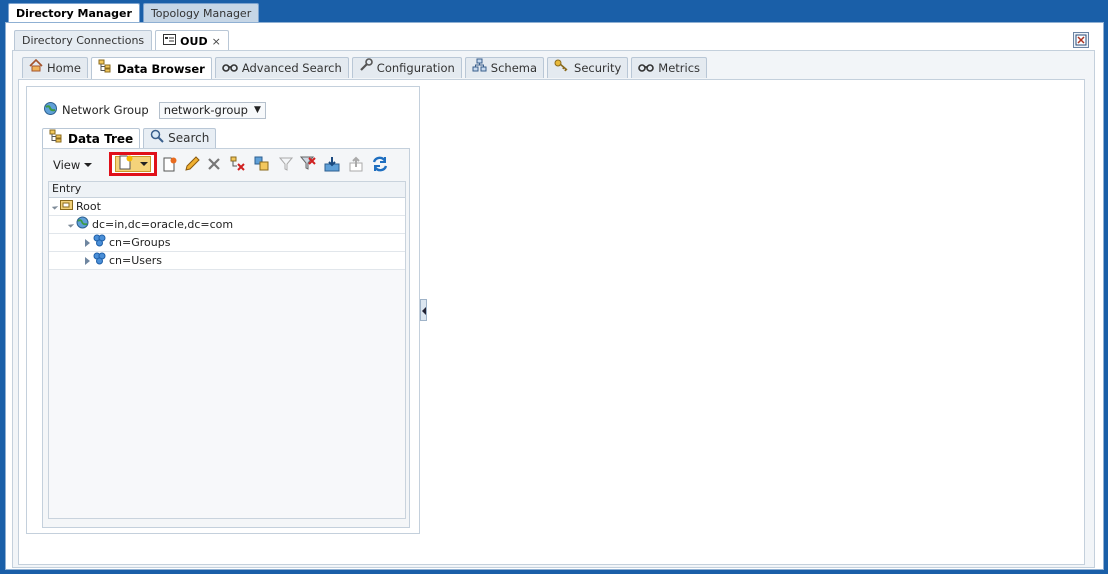 The width and height of the screenshot is (1108, 574). What do you see at coordinates (163, 224) in the screenshot?
I see `tree-row-label: dc=in,dc=oracle,dc=com` at bounding box center [163, 224].